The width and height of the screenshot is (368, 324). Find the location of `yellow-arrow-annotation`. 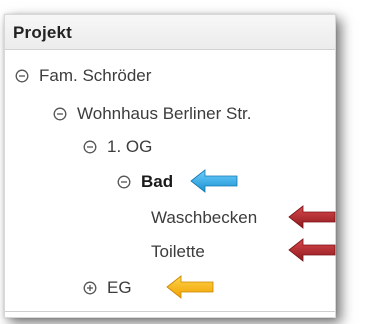

yellow-arrow-annotation is located at coordinates (190, 287).